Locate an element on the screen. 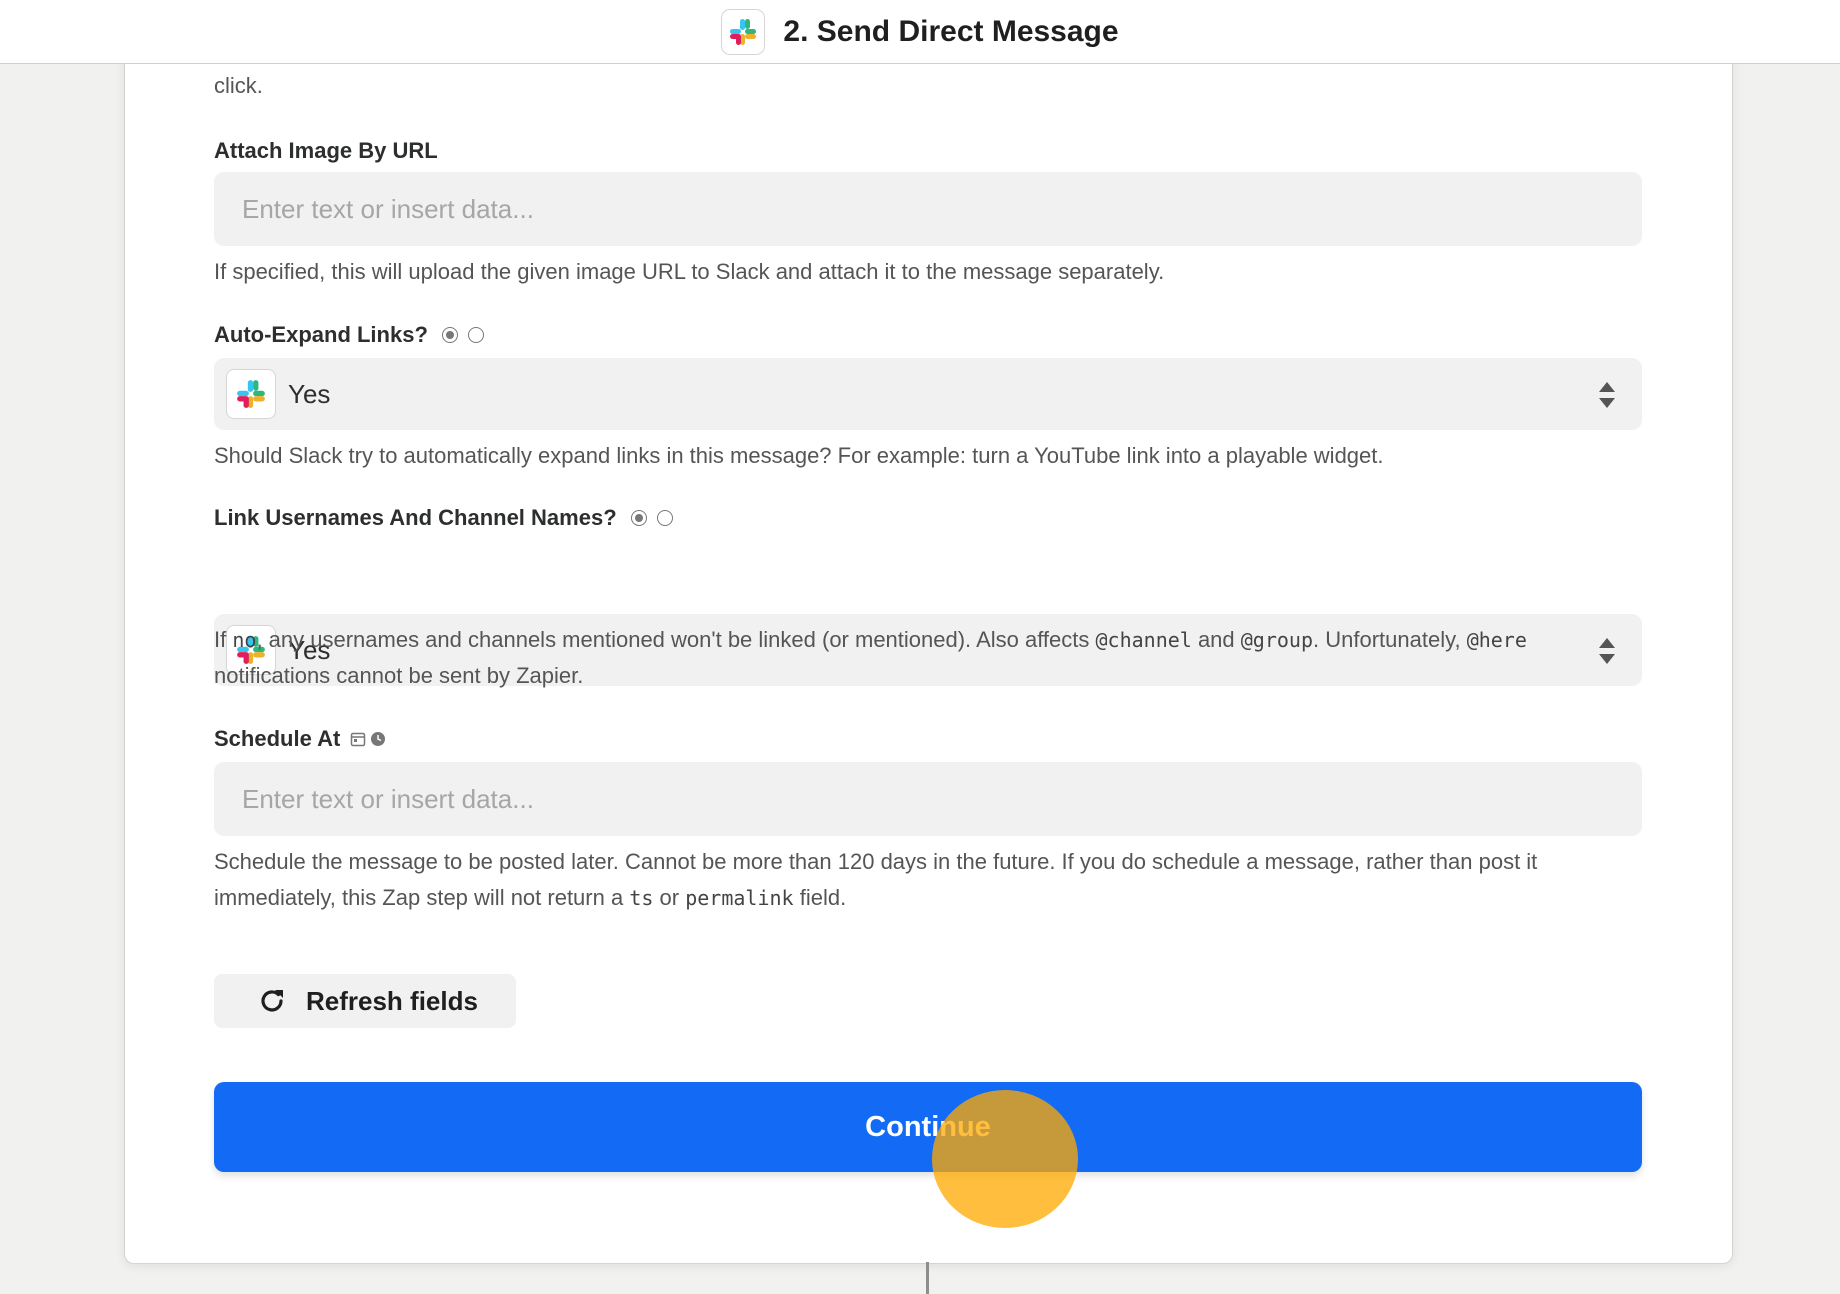 This screenshot has height=1294, width=1840. schedule-at-label: Schedule At is located at coordinates (928, 739).